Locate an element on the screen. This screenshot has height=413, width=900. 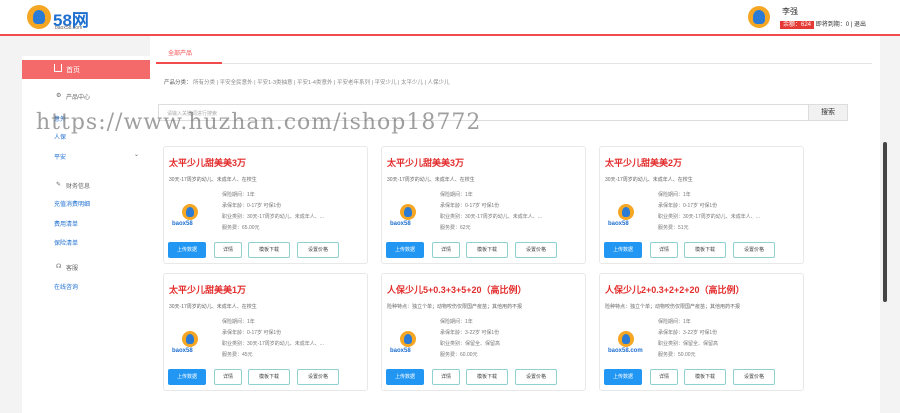
category-pingan-14: 平安1-4类意外 is located at coordinates (314, 83).